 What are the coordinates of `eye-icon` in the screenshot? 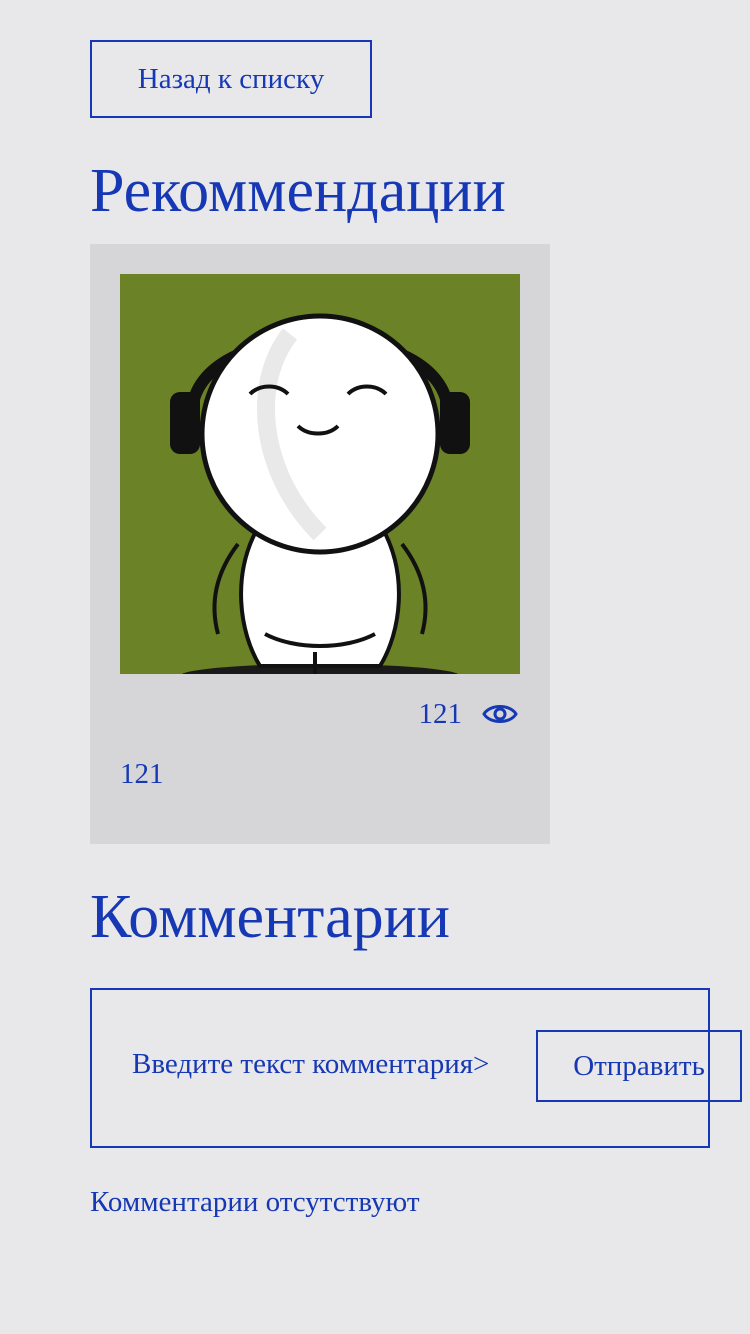 It's located at (500, 714).